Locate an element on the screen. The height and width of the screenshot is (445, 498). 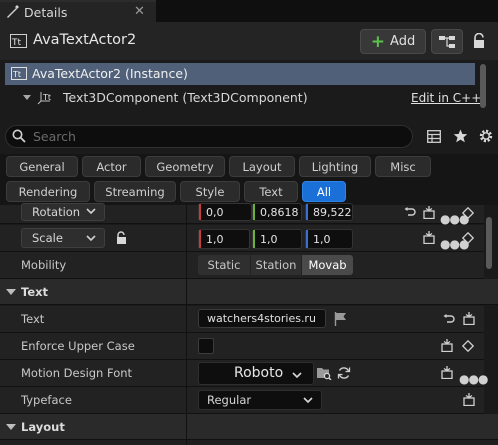
text3d-component-icon: Tt is located at coordinates (46, 97).